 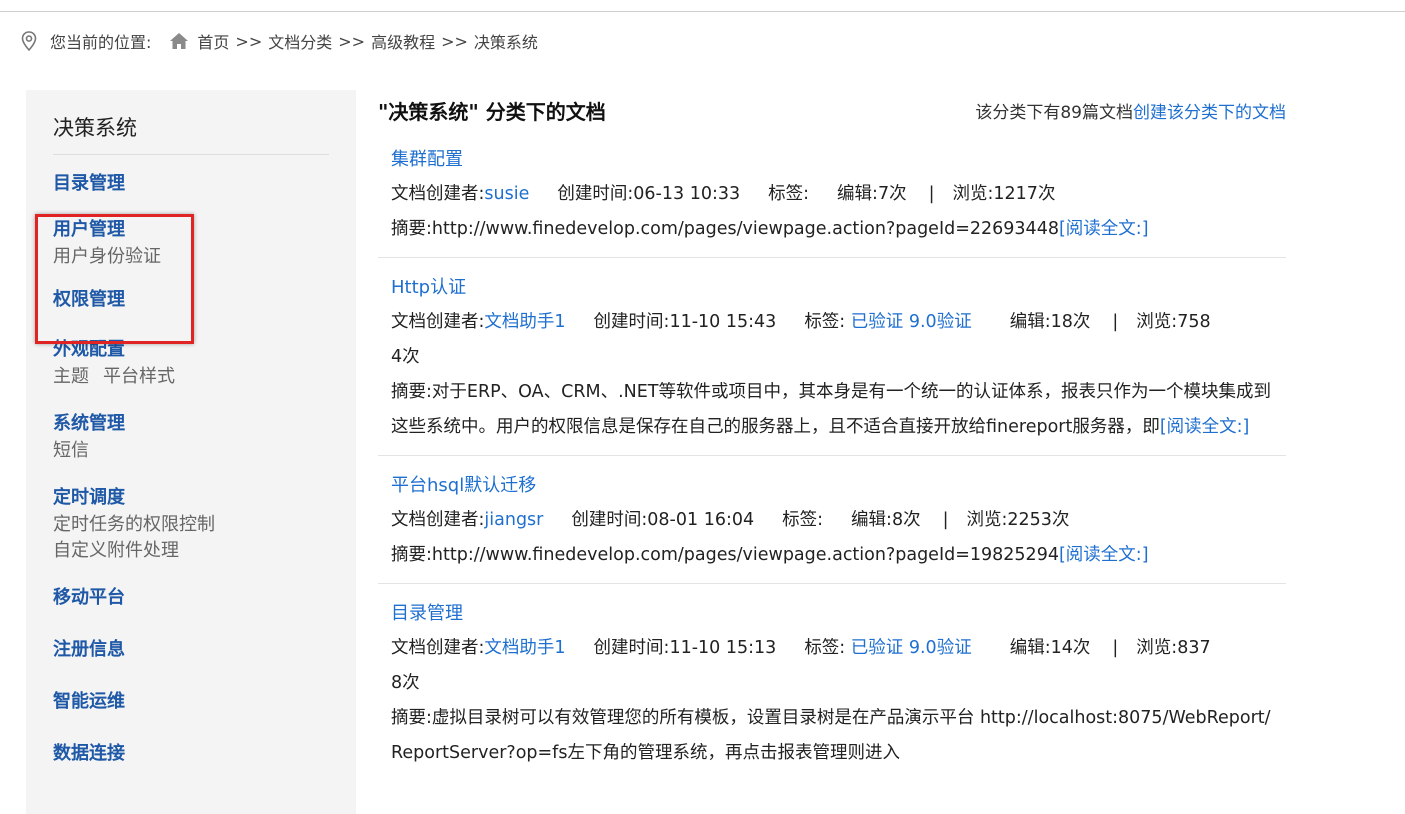 I want to click on creator-link: susie, so click(x=506, y=194).